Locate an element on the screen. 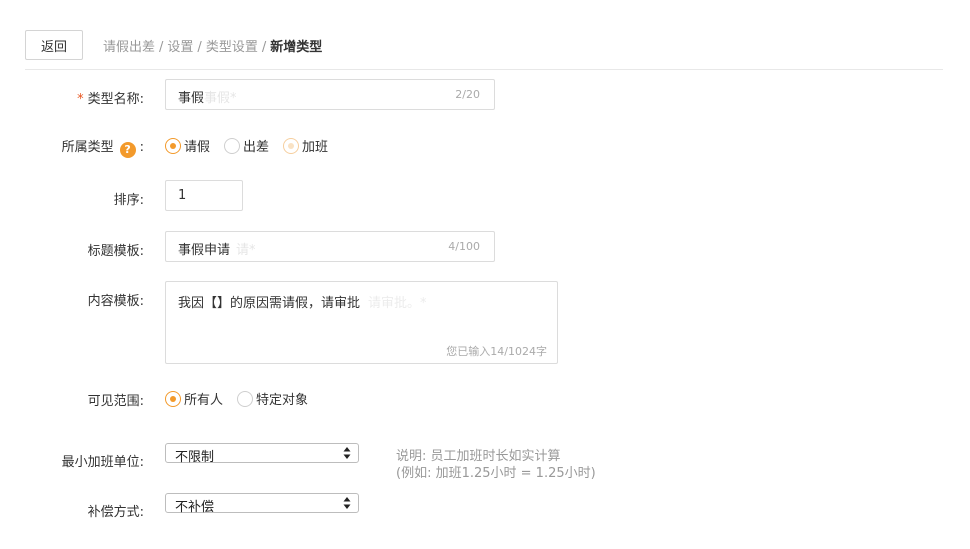  note-line-1: 说明: 员工加班时长如实计算 is located at coordinates (478, 456).